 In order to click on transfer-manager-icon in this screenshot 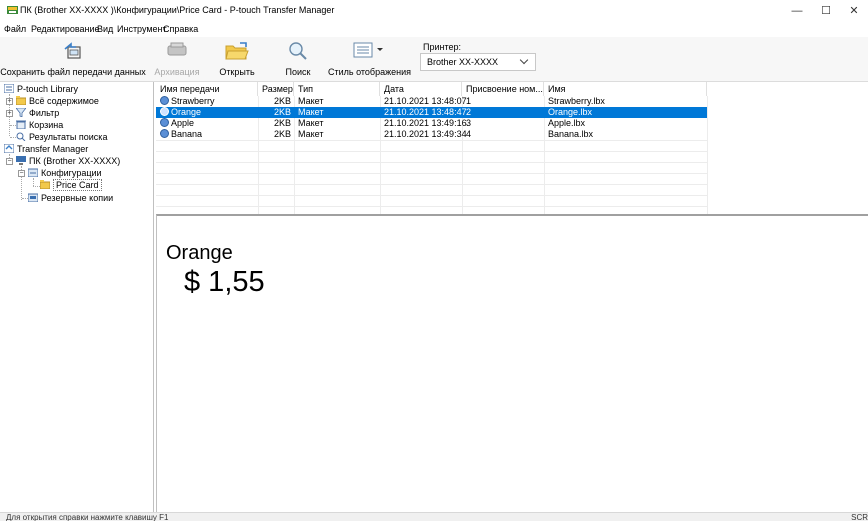, I will do `click(9, 148)`.